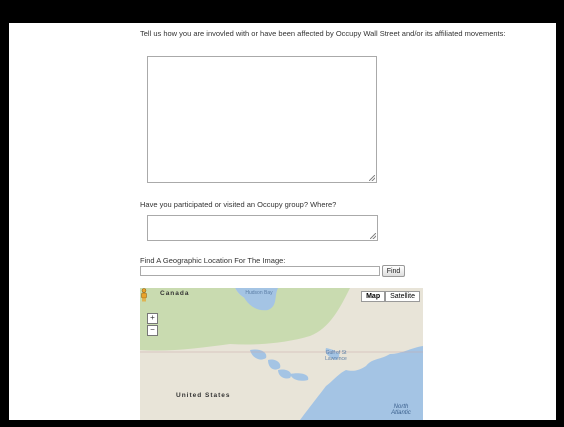 This screenshot has height=427, width=564. What do you see at coordinates (402, 296) in the screenshot?
I see `map-type-satellite-button: Satellite` at bounding box center [402, 296].